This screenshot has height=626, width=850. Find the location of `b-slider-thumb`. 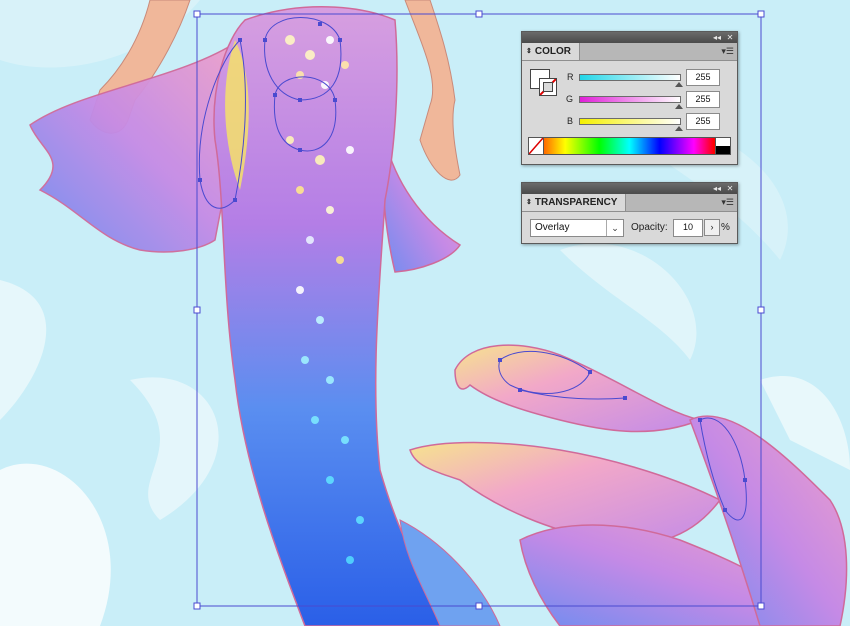

b-slider-thumb is located at coordinates (679, 128).